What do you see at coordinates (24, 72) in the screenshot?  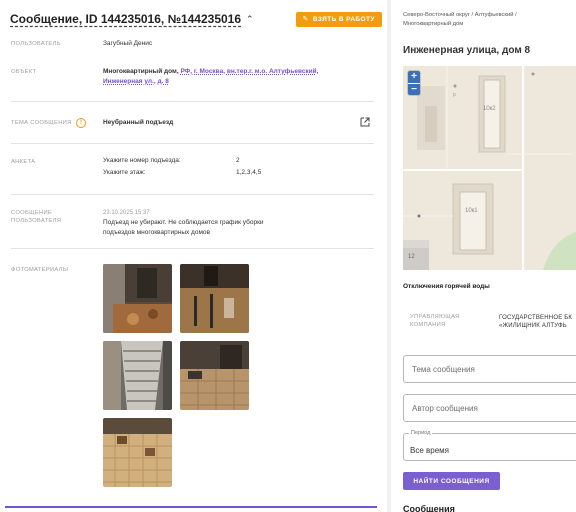 I see `object-label: ОБЪЕКТ` at bounding box center [24, 72].